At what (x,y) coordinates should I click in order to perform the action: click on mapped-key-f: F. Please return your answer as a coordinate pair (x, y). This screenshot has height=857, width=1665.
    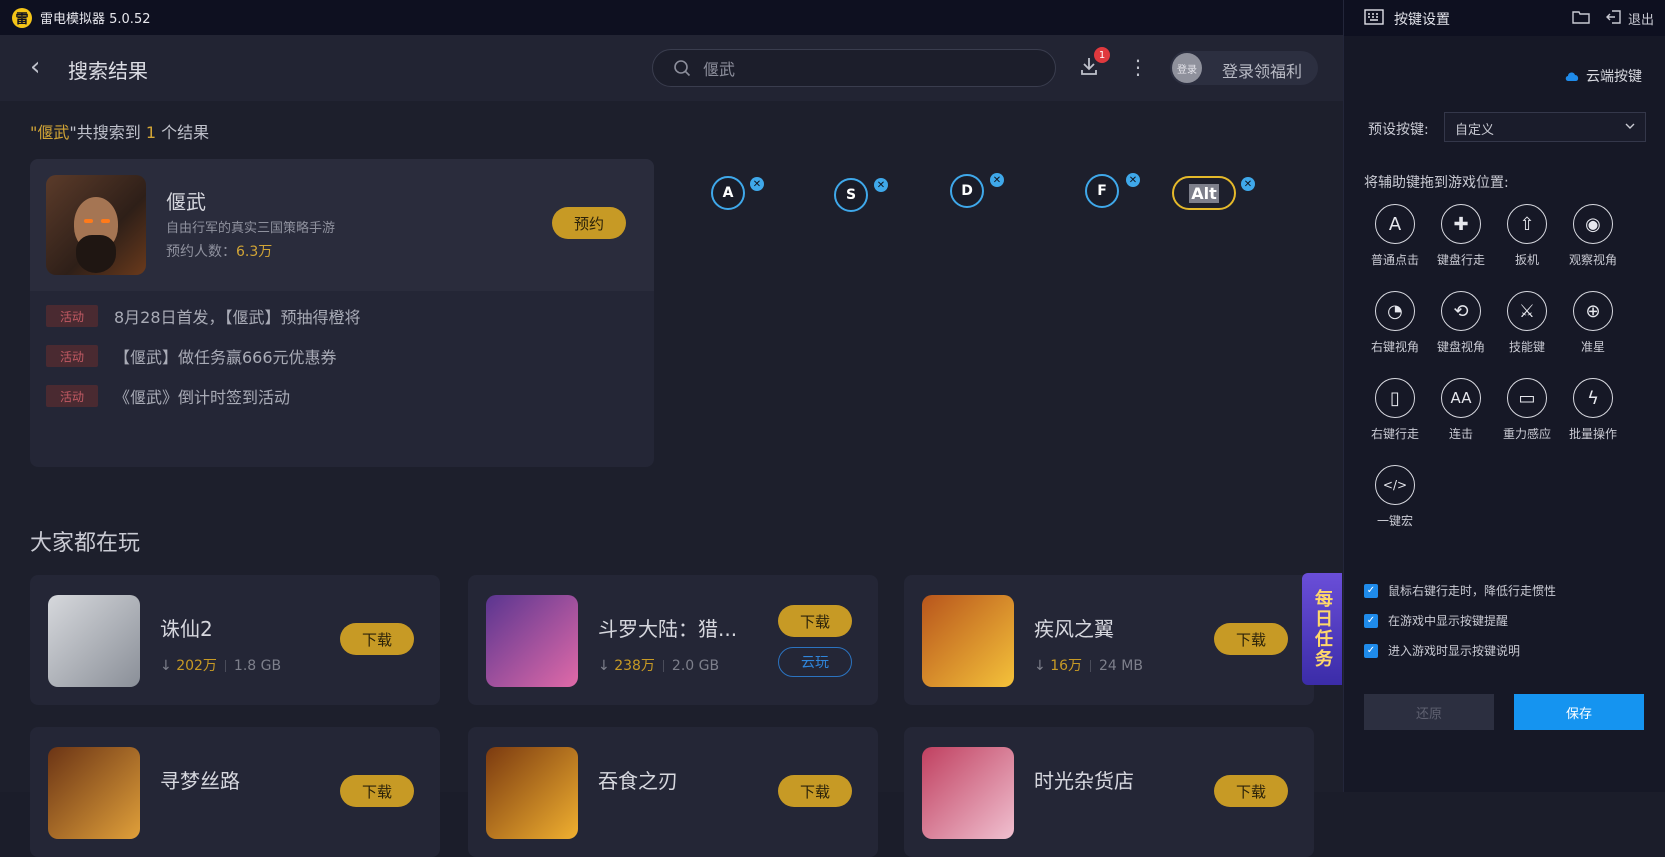
    Looking at the image, I should click on (1102, 191).